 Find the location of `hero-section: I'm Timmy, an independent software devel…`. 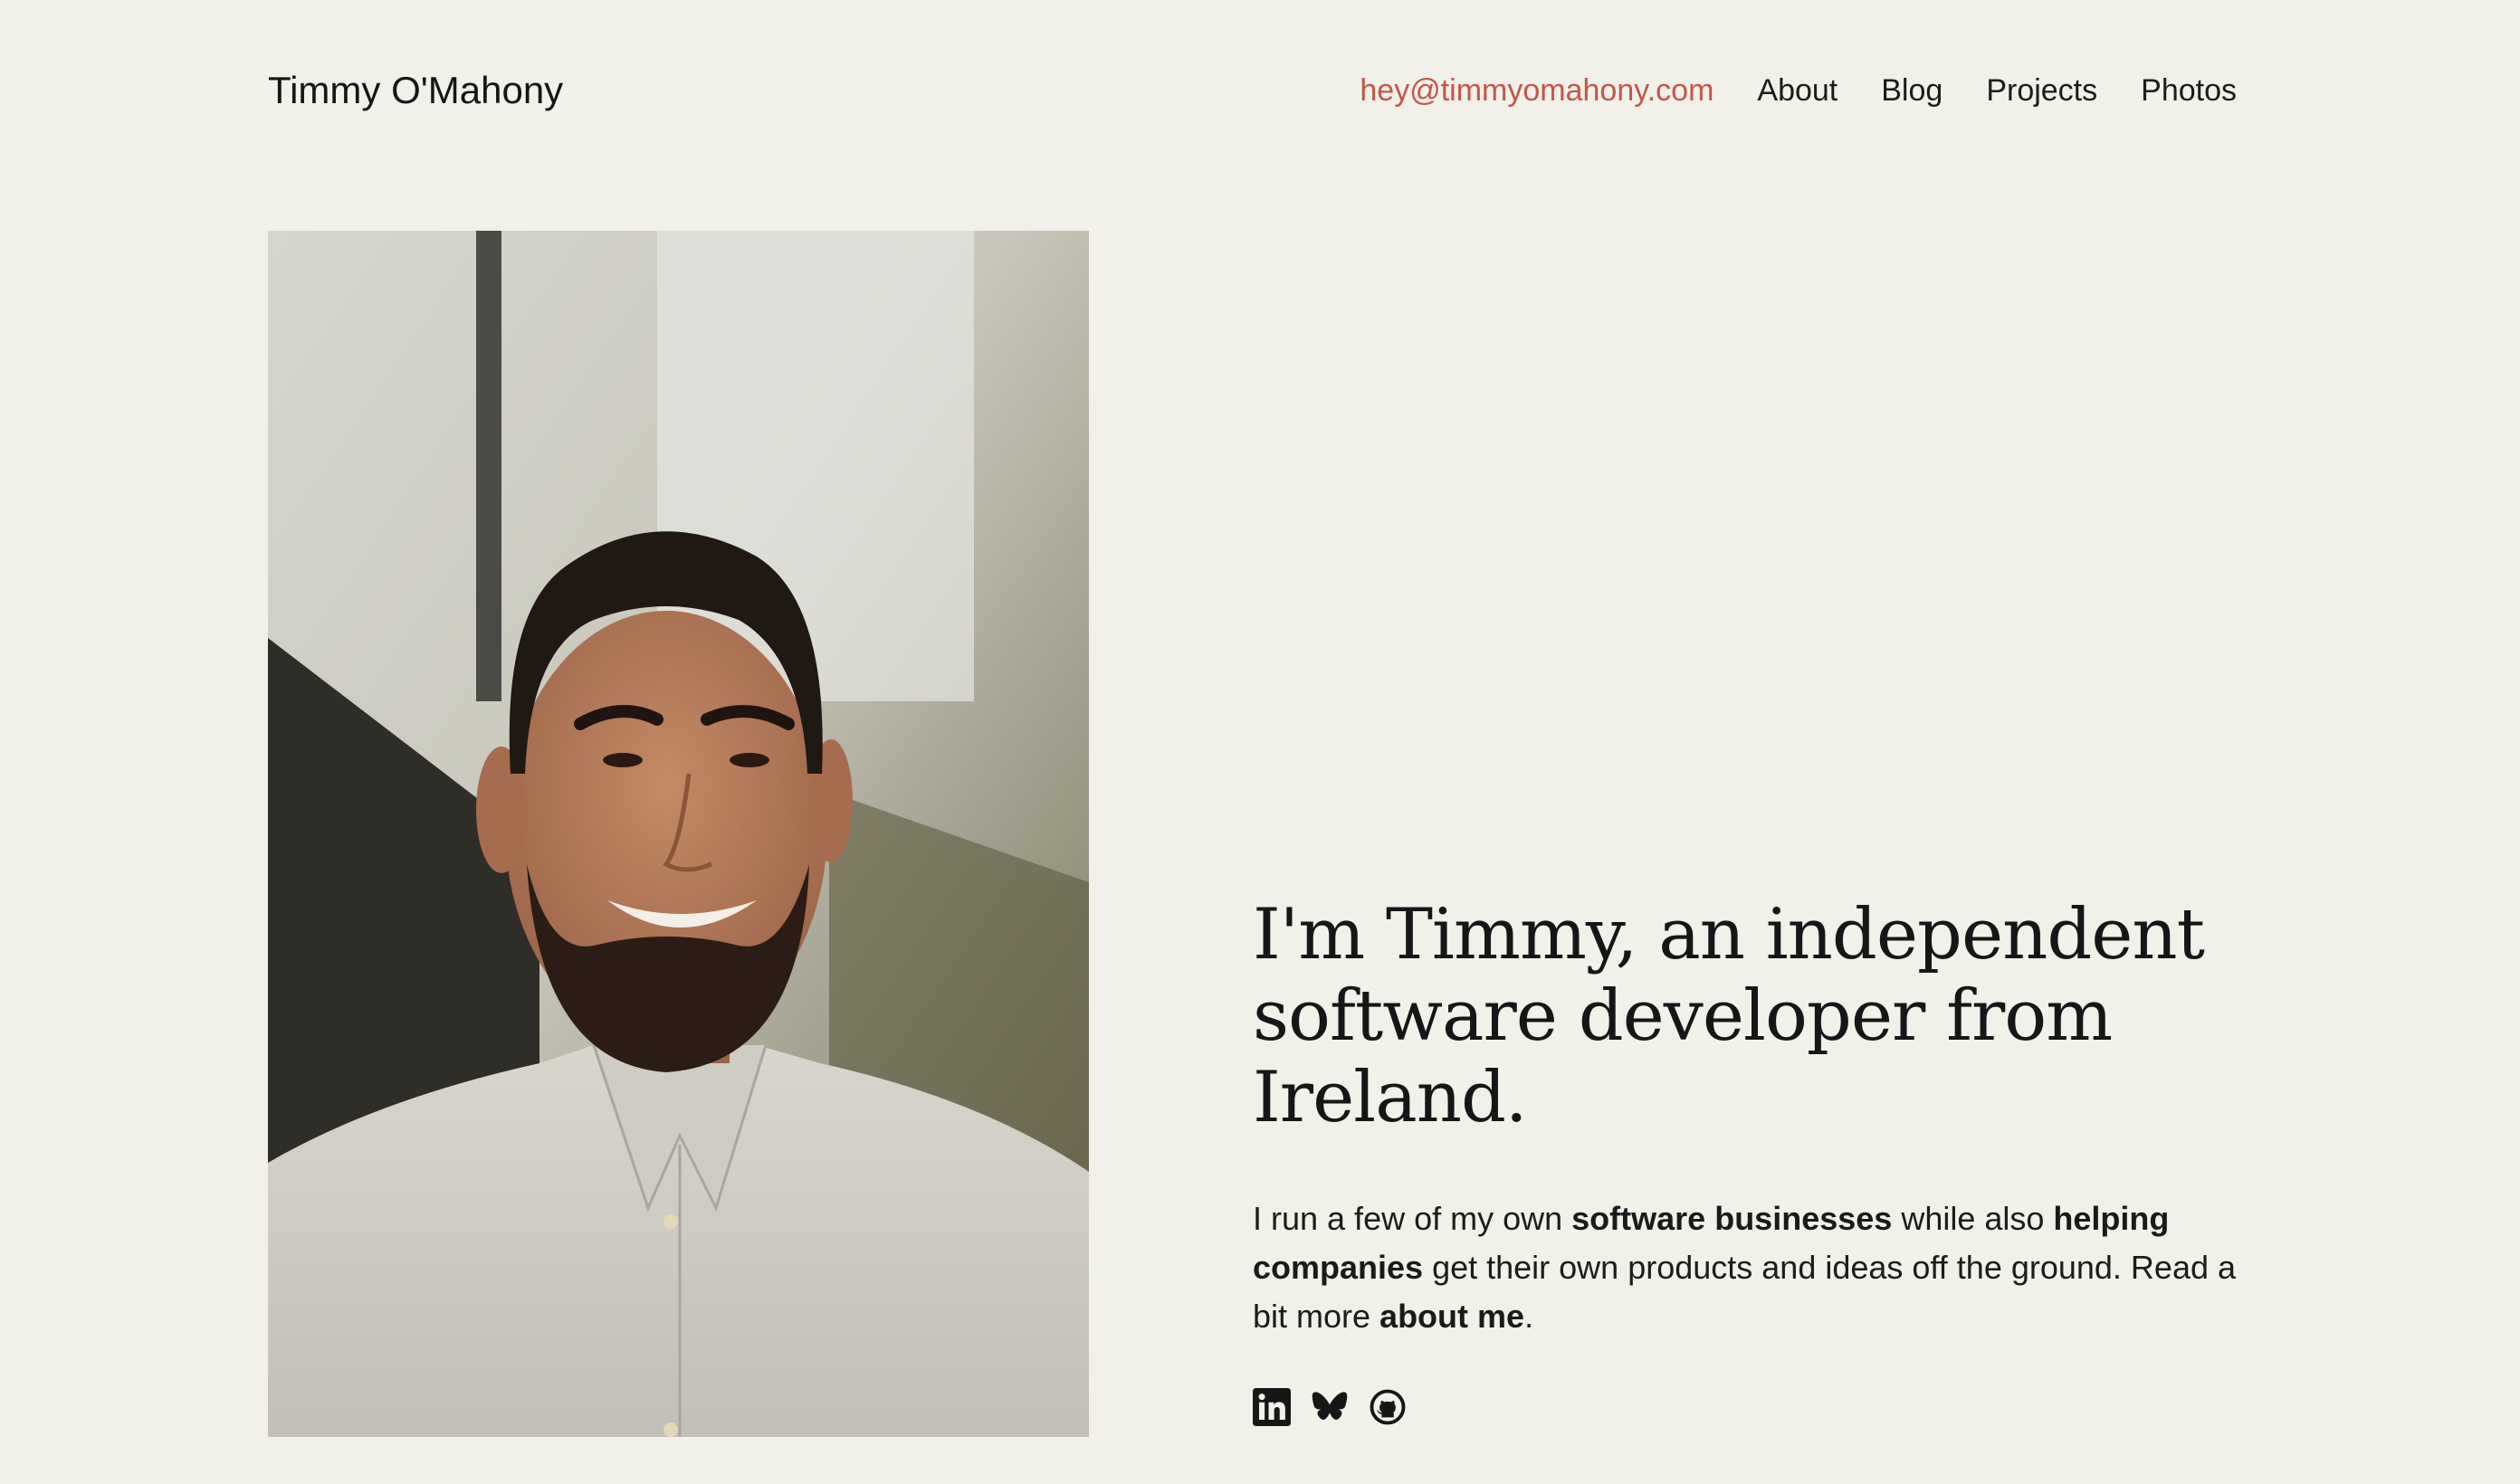

hero-section: I'm Timmy, an independent software devel… is located at coordinates (1760, 1160).